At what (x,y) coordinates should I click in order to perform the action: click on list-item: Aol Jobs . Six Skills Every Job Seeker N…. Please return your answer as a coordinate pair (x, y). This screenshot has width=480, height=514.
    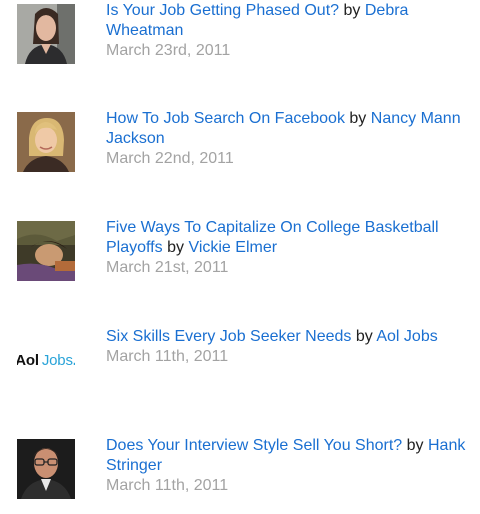
    Looking at the image, I should click on (247, 358).